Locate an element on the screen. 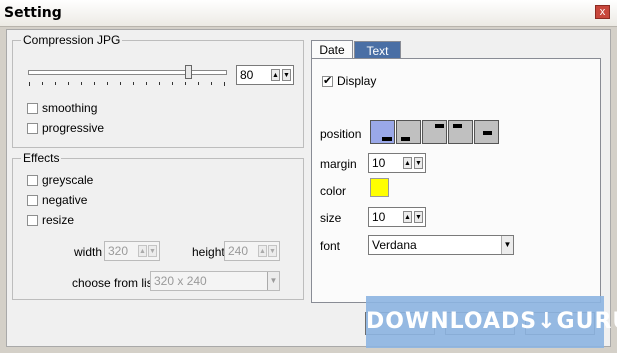 The width and height of the screenshot is (617, 353). effects-group-label: Effects is located at coordinates (41, 158).